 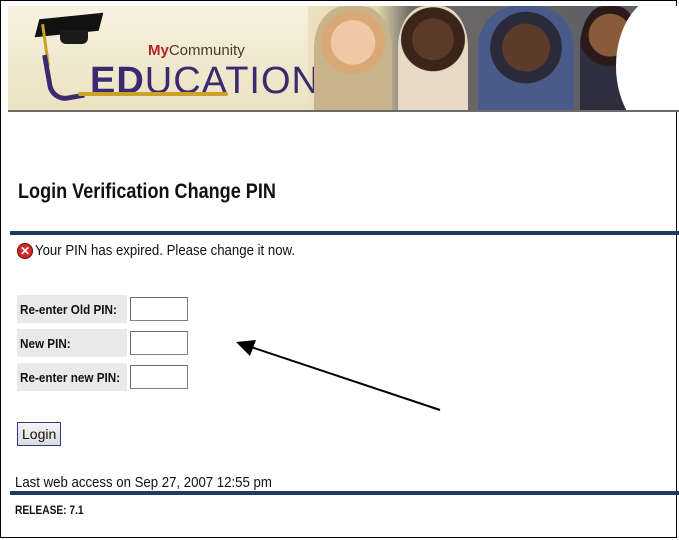 What do you see at coordinates (147, 191) in the screenshot?
I see `page-title: Login Verification Change PIN` at bounding box center [147, 191].